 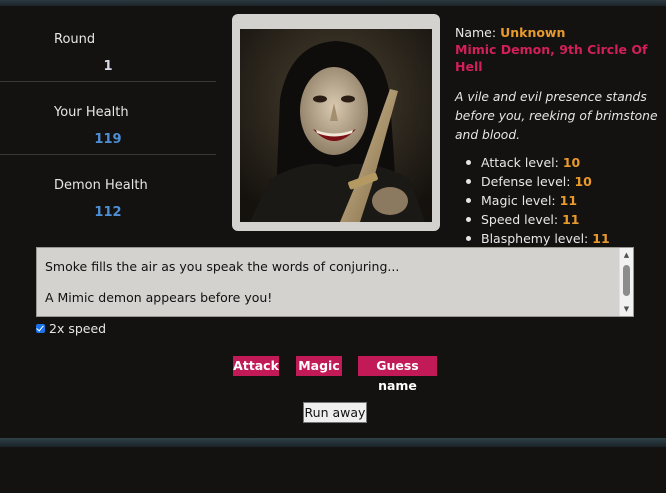 What do you see at coordinates (159, 297) in the screenshot?
I see `log-entry: A Mimic demon appears before you!` at bounding box center [159, 297].